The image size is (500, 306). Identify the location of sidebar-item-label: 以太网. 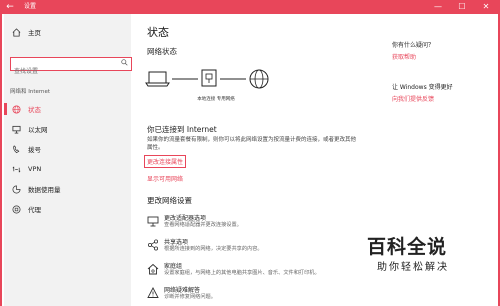
(38, 130).